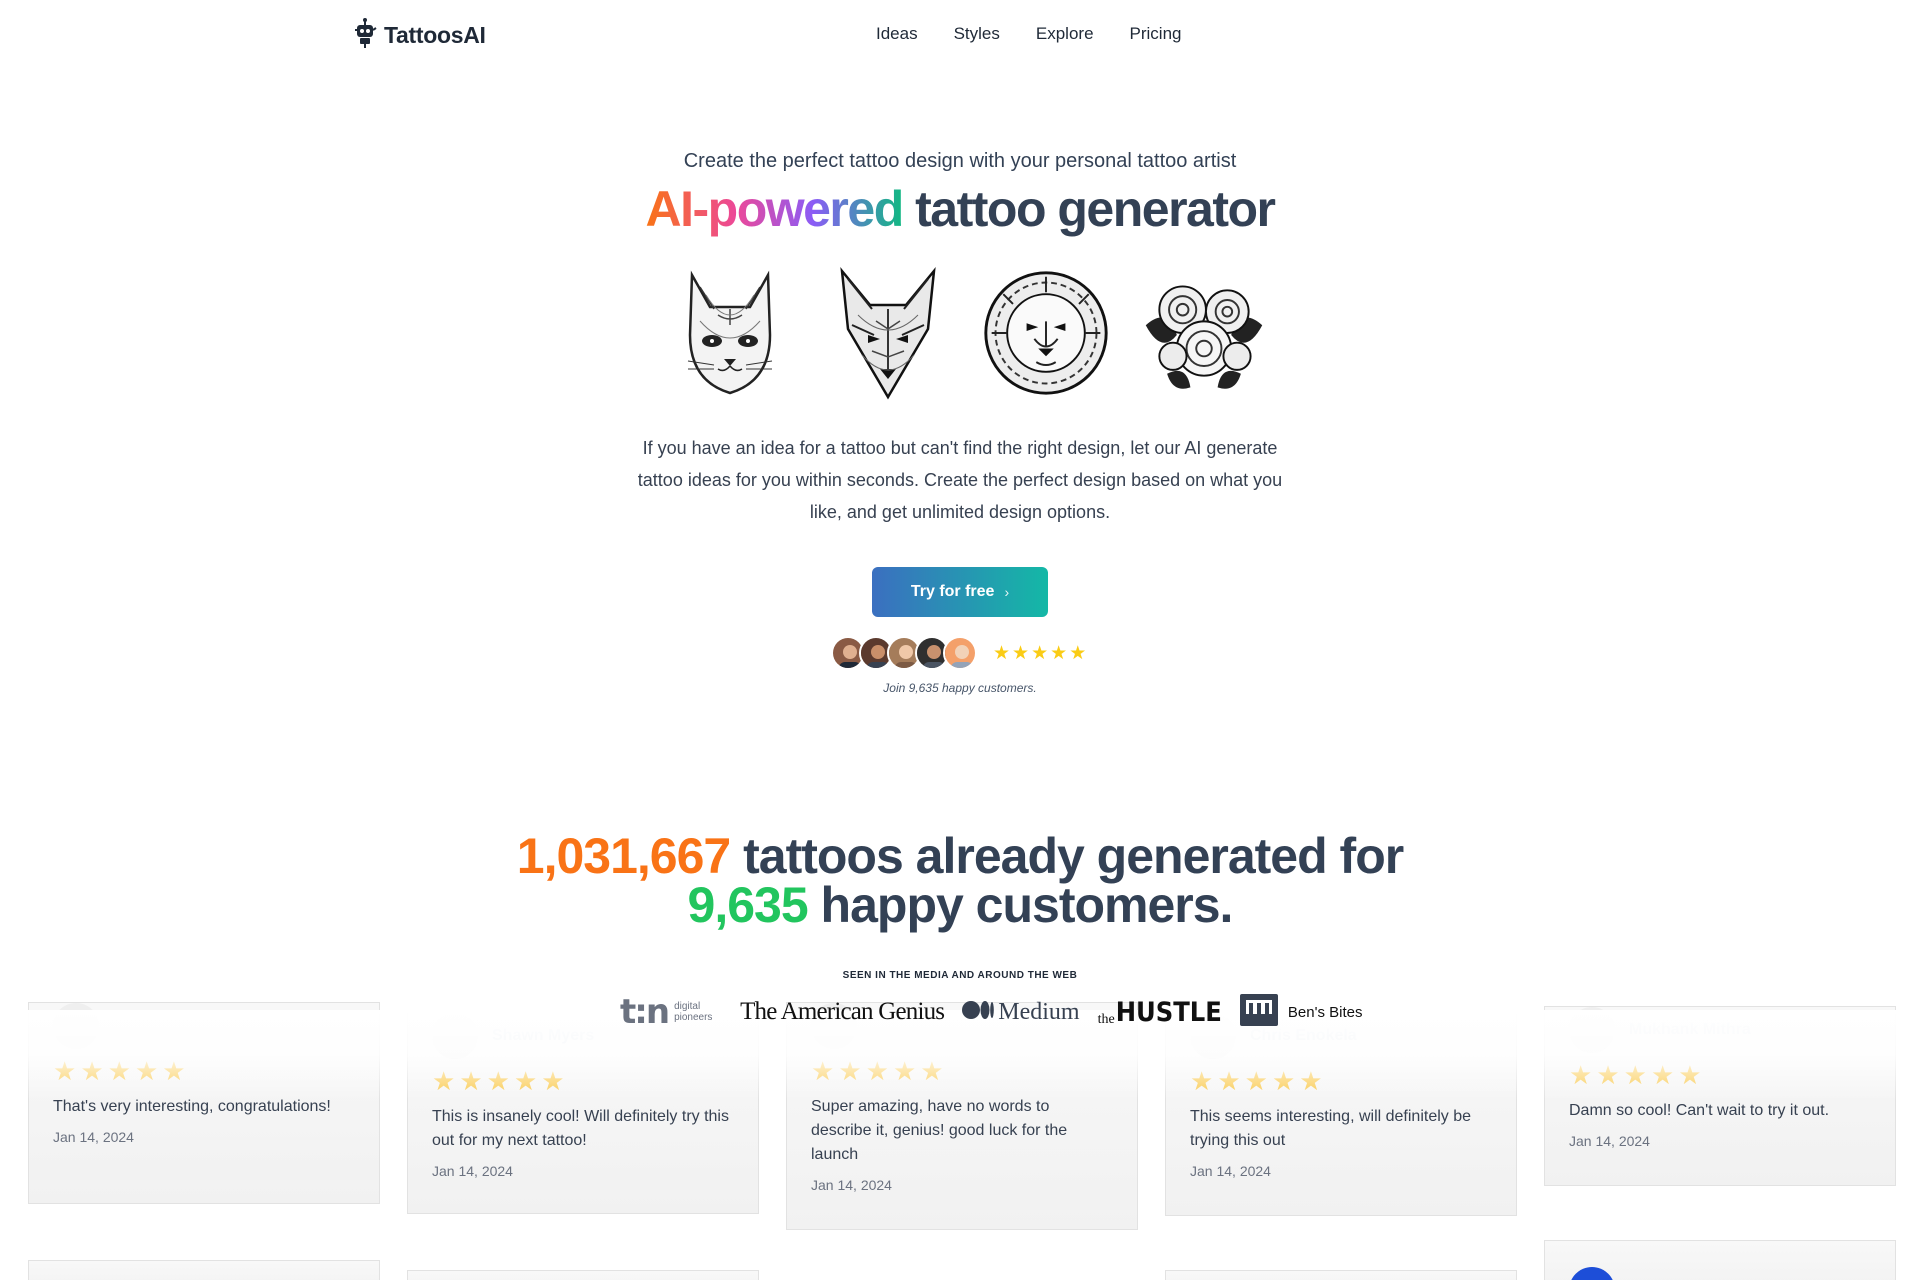 This screenshot has width=1920, height=1280. I want to click on american-genius-logo: The American Genius, so click(842, 1011).